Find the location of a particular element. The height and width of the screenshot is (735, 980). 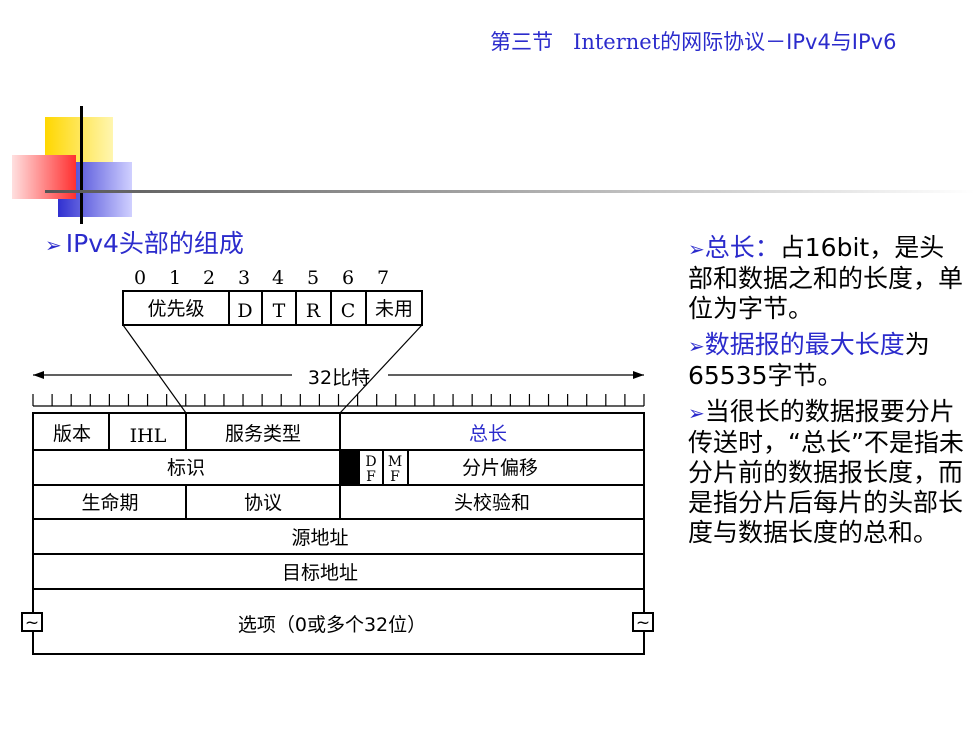

note-highlight: 总长： is located at coordinates (742, 247).